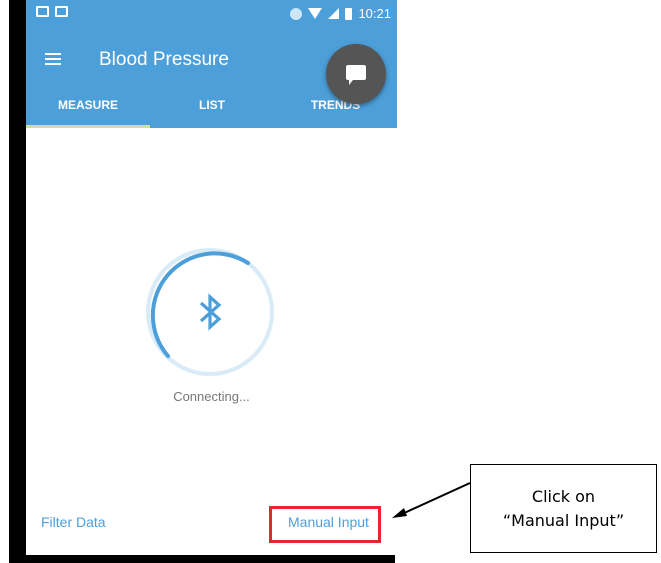 This screenshot has width=661, height=563. What do you see at coordinates (335, 113) in the screenshot?
I see `tab-trends: TRENDS` at bounding box center [335, 113].